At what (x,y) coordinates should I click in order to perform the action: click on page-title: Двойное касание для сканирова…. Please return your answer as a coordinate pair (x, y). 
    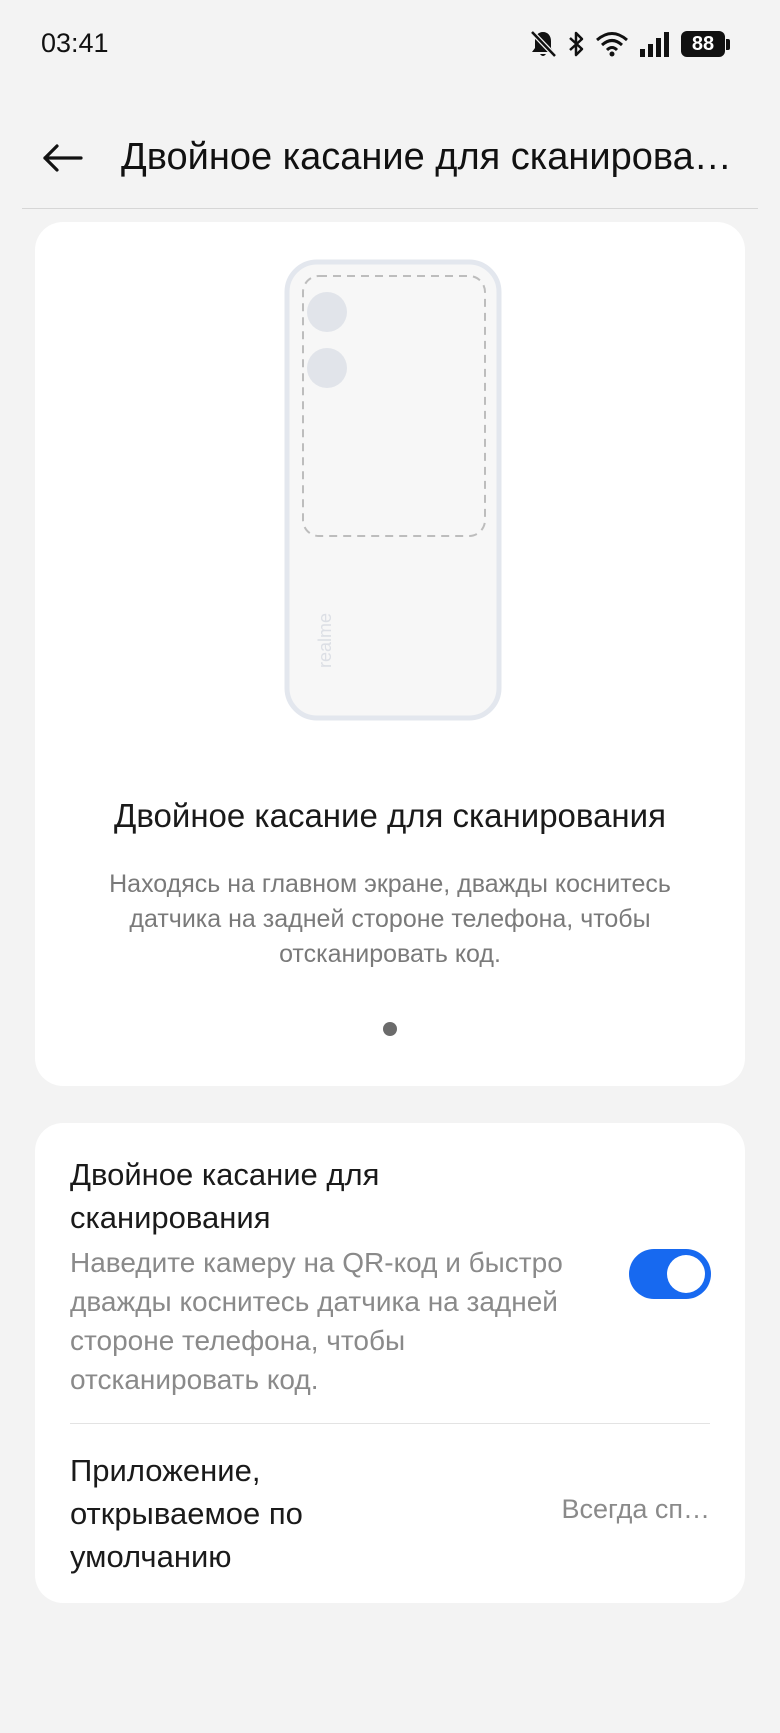
    Looking at the image, I should click on (426, 157).